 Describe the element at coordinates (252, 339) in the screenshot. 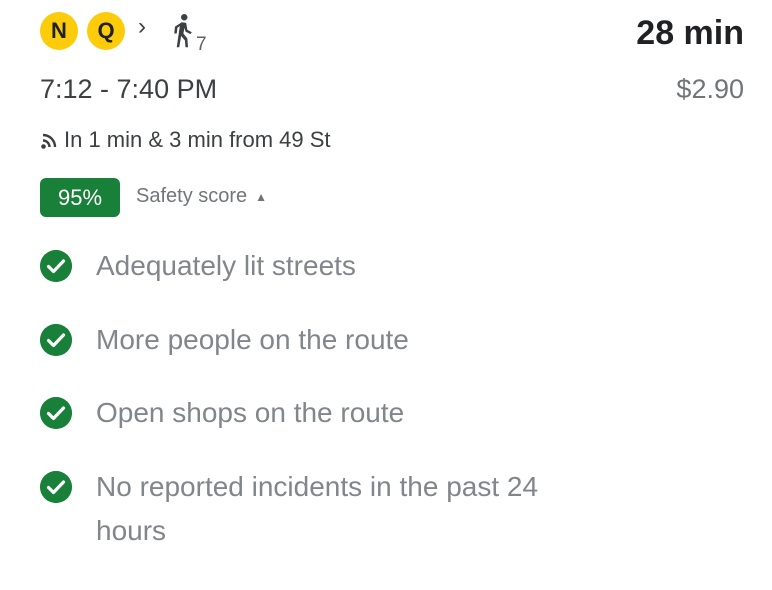

I see `safety-factor-text: More people on the route` at that location.